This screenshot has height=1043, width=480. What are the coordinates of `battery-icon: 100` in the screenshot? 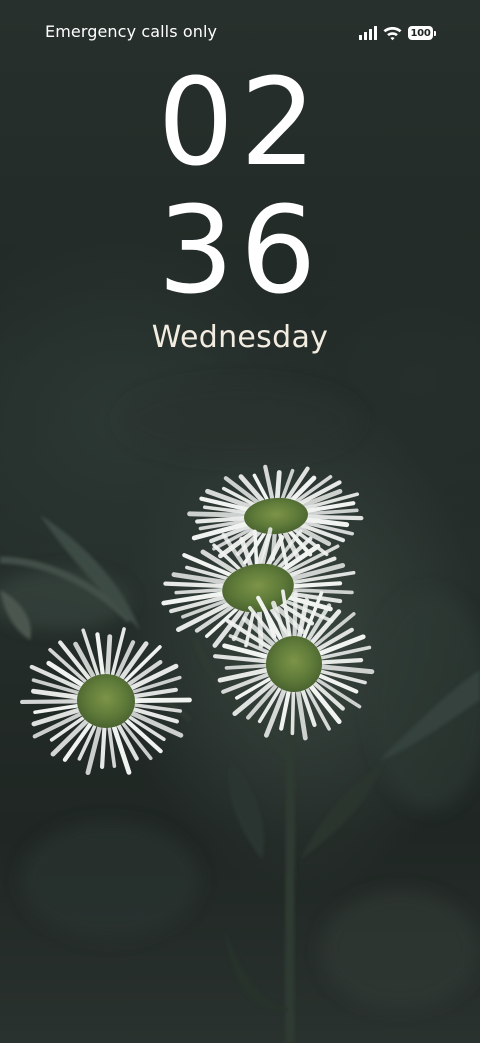 It's located at (422, 33).